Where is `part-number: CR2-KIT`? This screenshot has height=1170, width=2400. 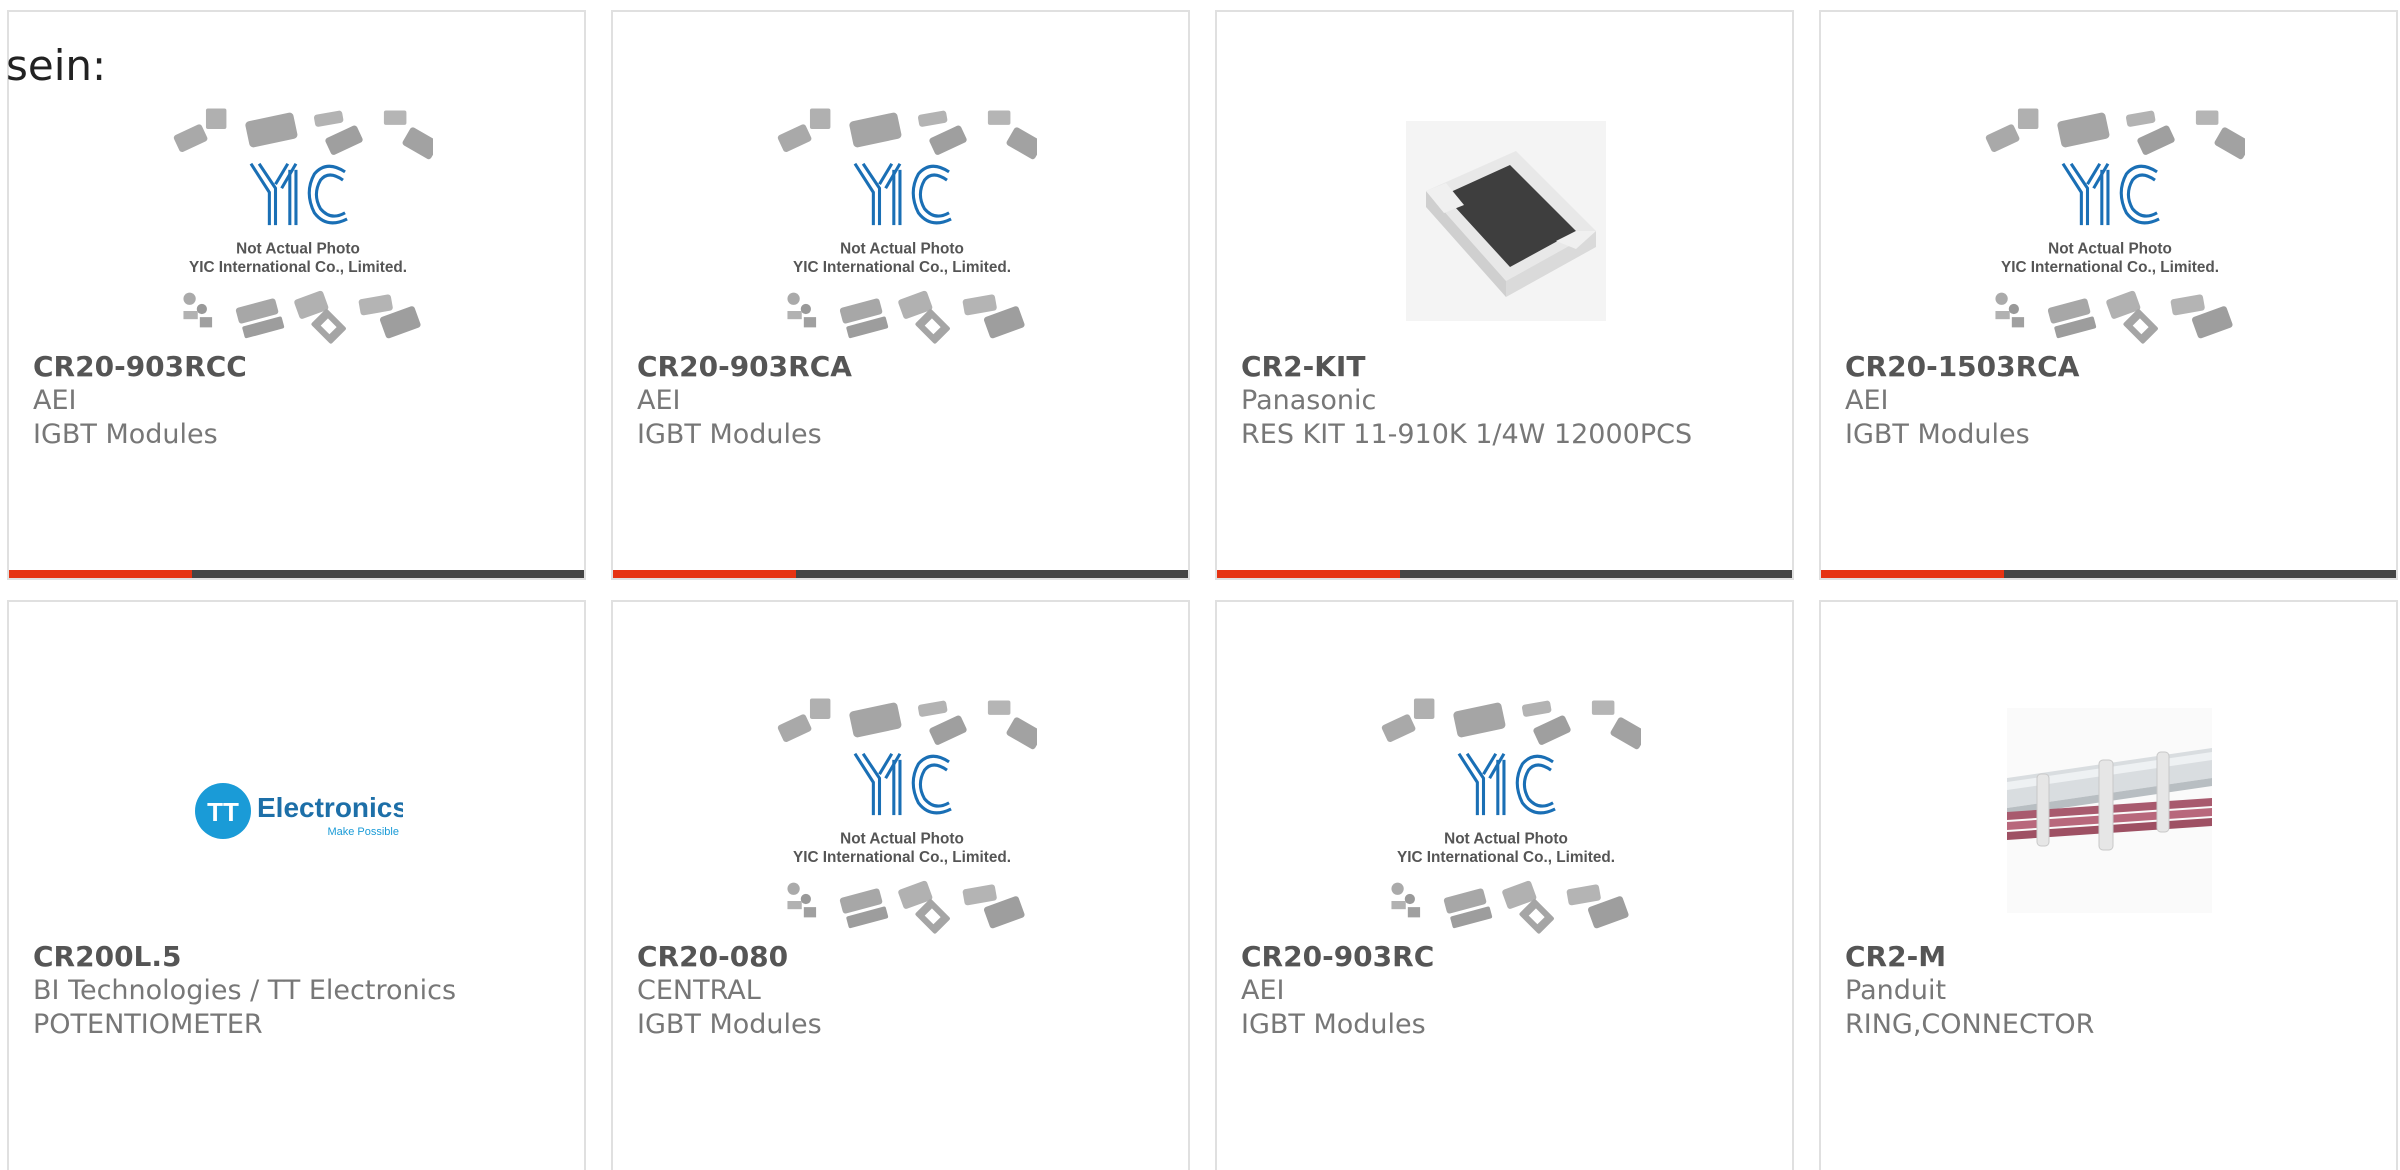
part-number: CR2-KIT is located at coordinates (1511, 367).